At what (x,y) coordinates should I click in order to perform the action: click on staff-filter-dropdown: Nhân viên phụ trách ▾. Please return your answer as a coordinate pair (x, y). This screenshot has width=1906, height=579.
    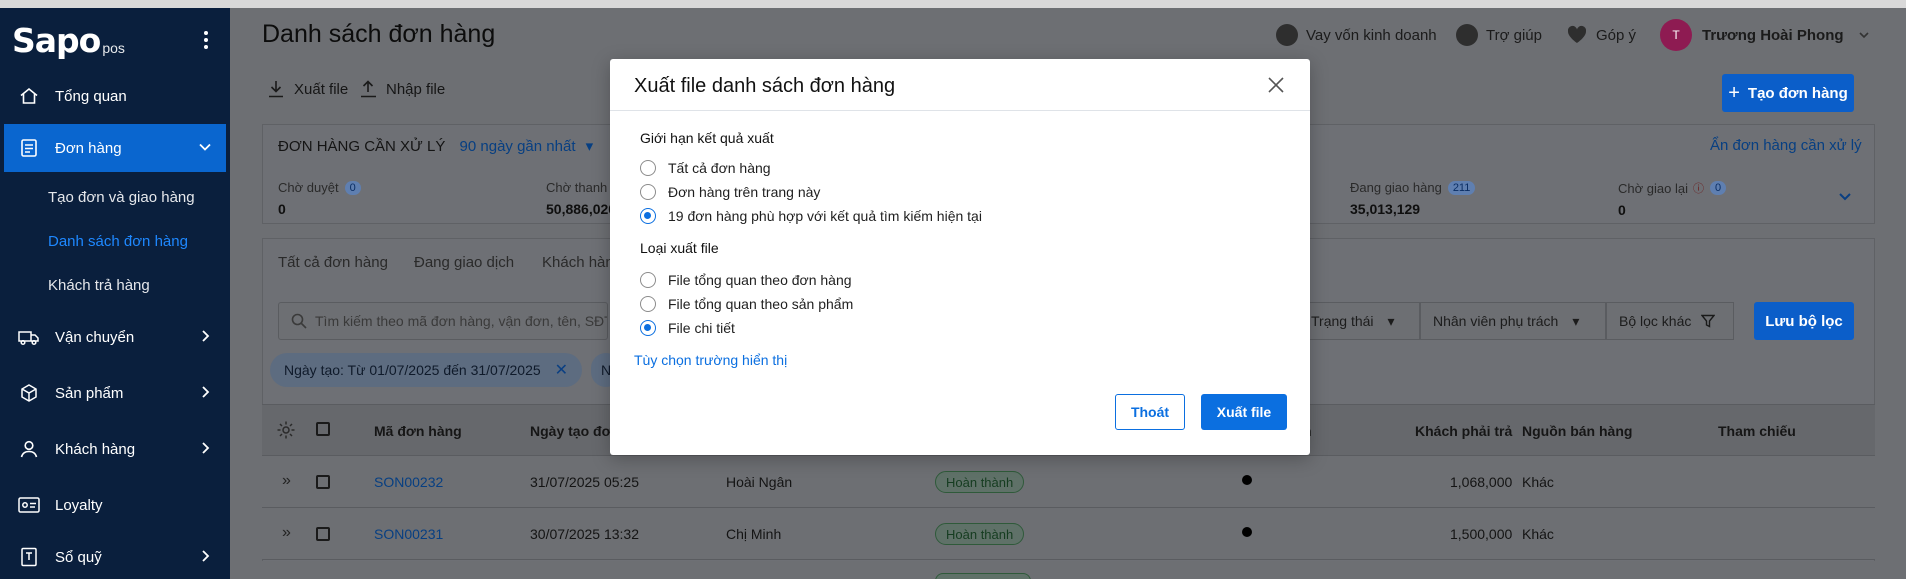
    Looking at the image, I should click on (1513, 321).